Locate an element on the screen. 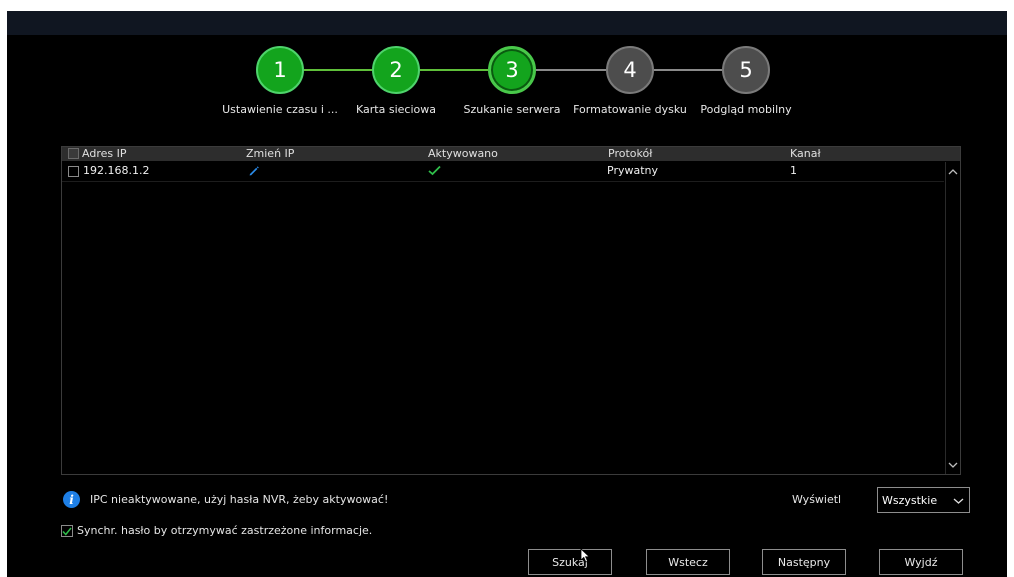 This screenshot has width=1014, height=577. display-filter-select: Wszystkie is located at coordinates (923, 500).